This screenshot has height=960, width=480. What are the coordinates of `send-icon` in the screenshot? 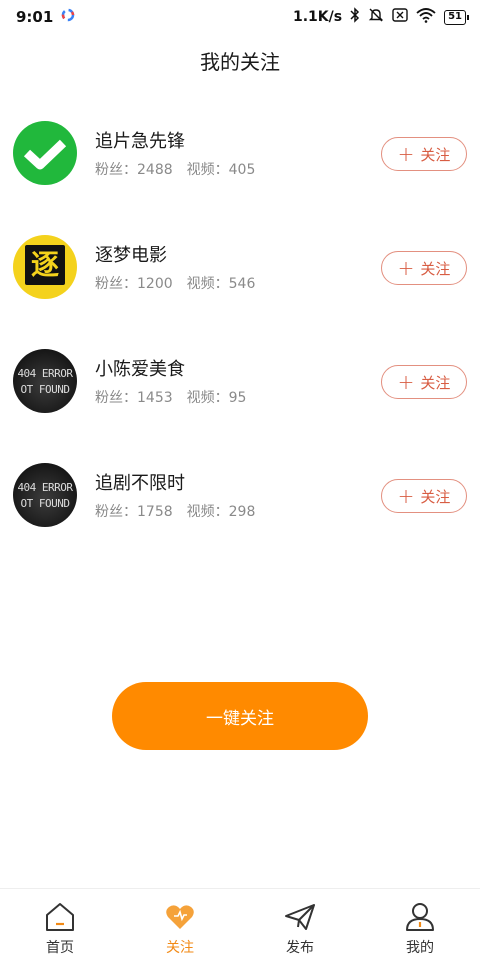 It's located at (300, 917).